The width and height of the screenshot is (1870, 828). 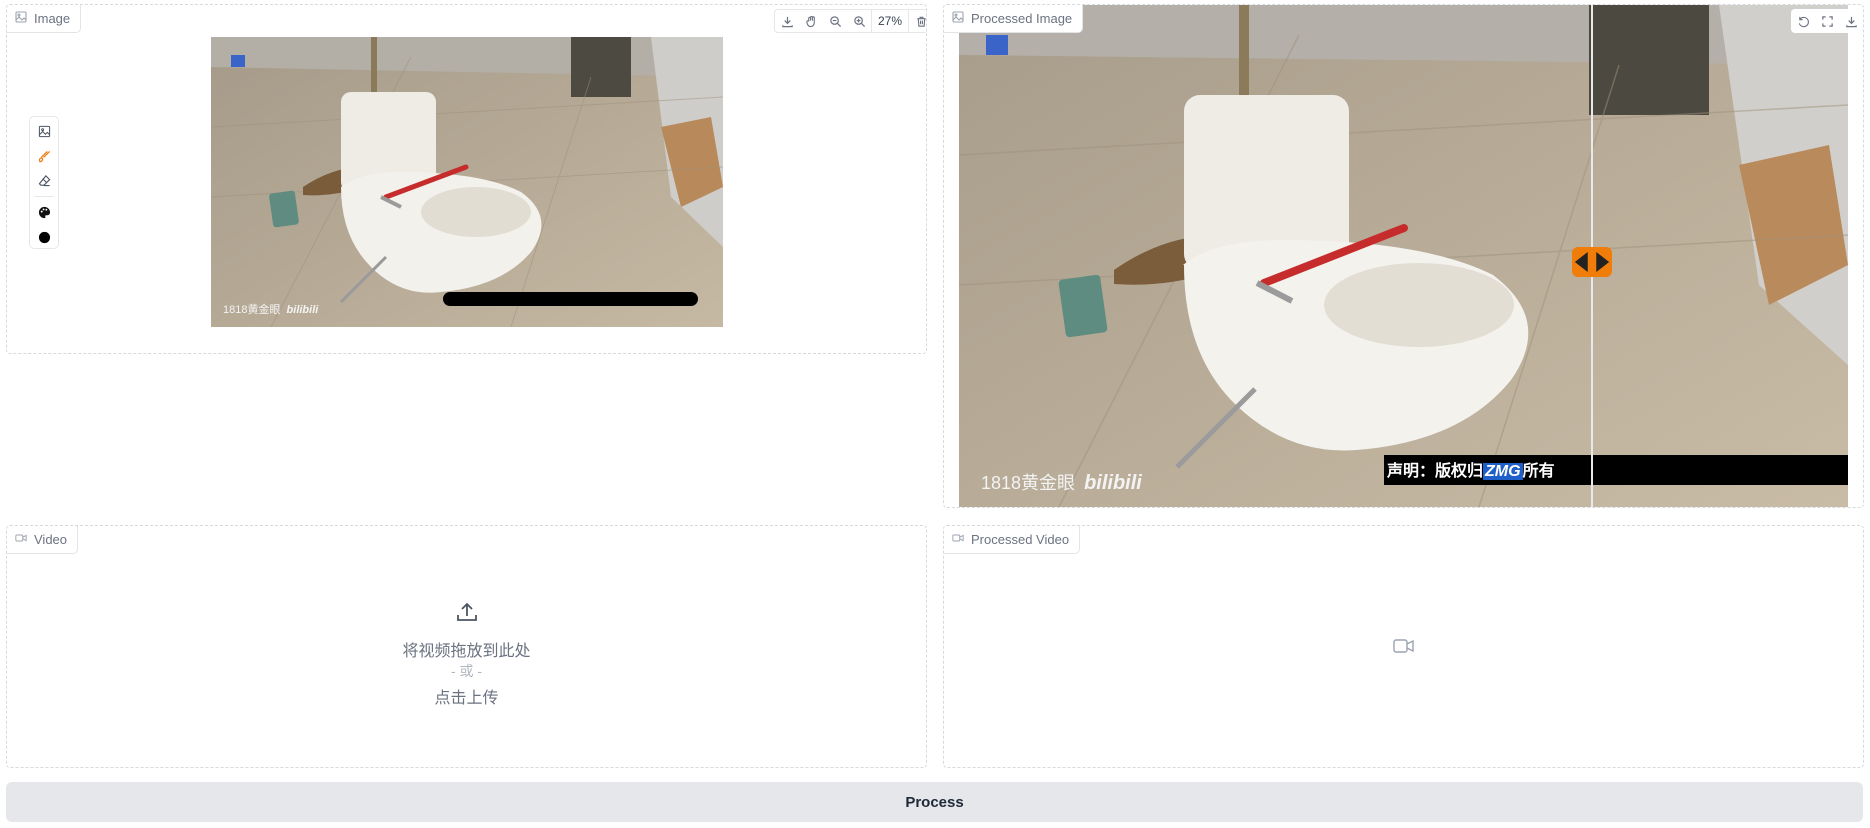 I want to click on fullscreen-button, so click(x=1827, y=21).